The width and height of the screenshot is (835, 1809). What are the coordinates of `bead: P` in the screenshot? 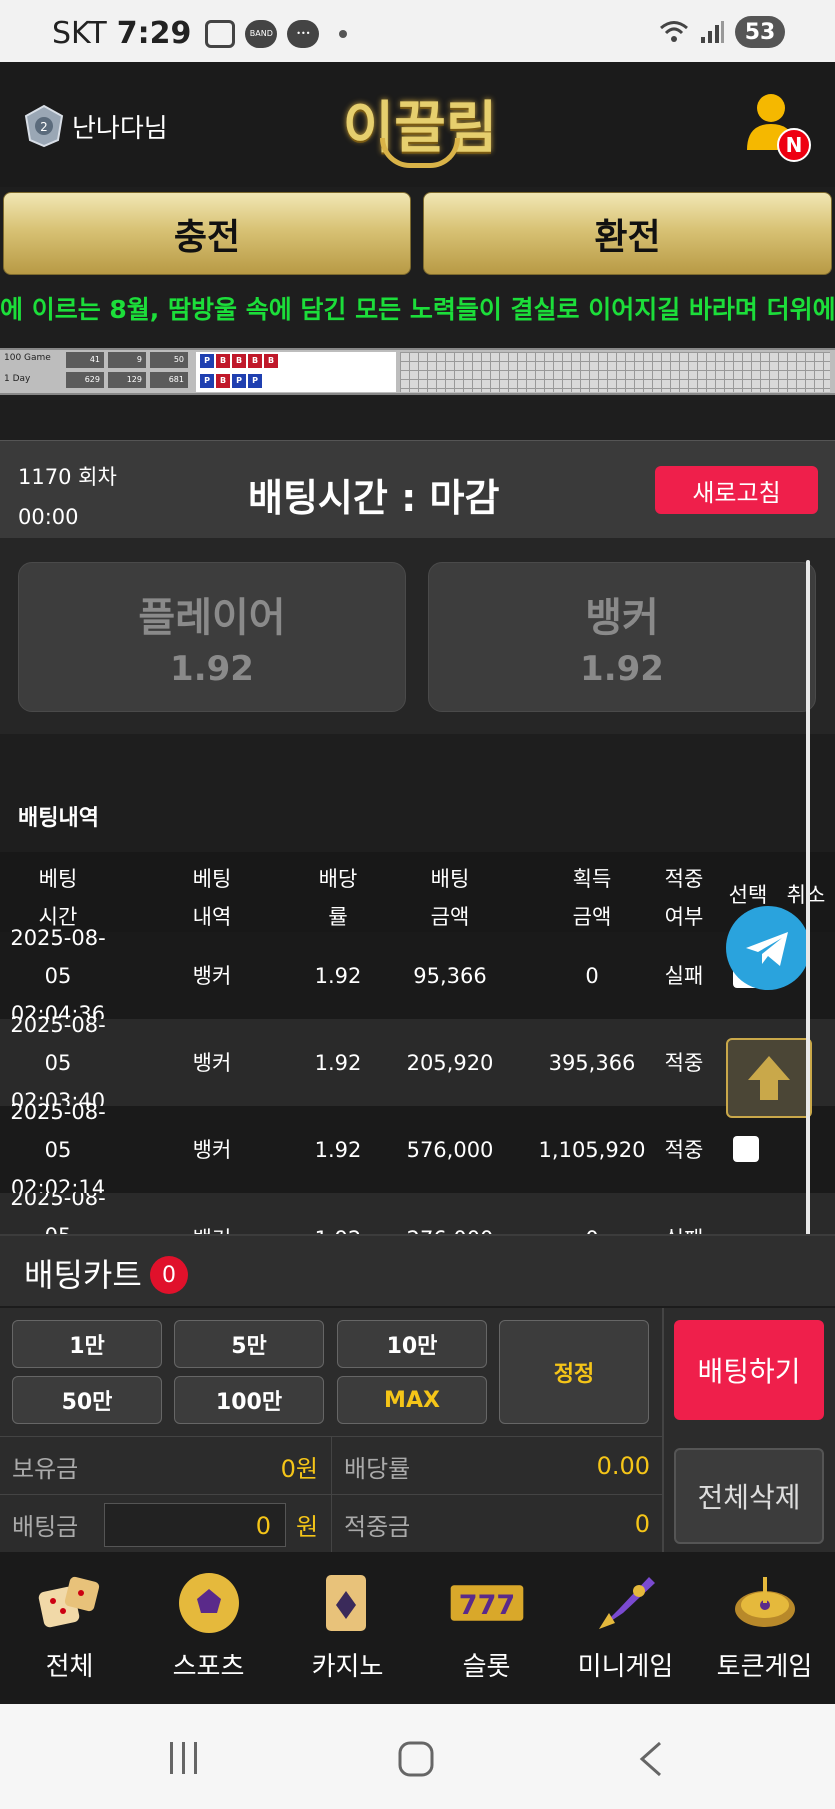 It's located at (255, 381).